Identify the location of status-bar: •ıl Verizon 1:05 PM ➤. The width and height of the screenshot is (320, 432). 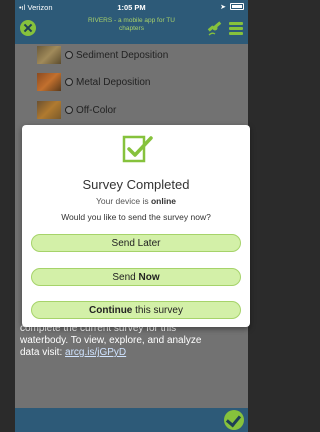
(131, 7).